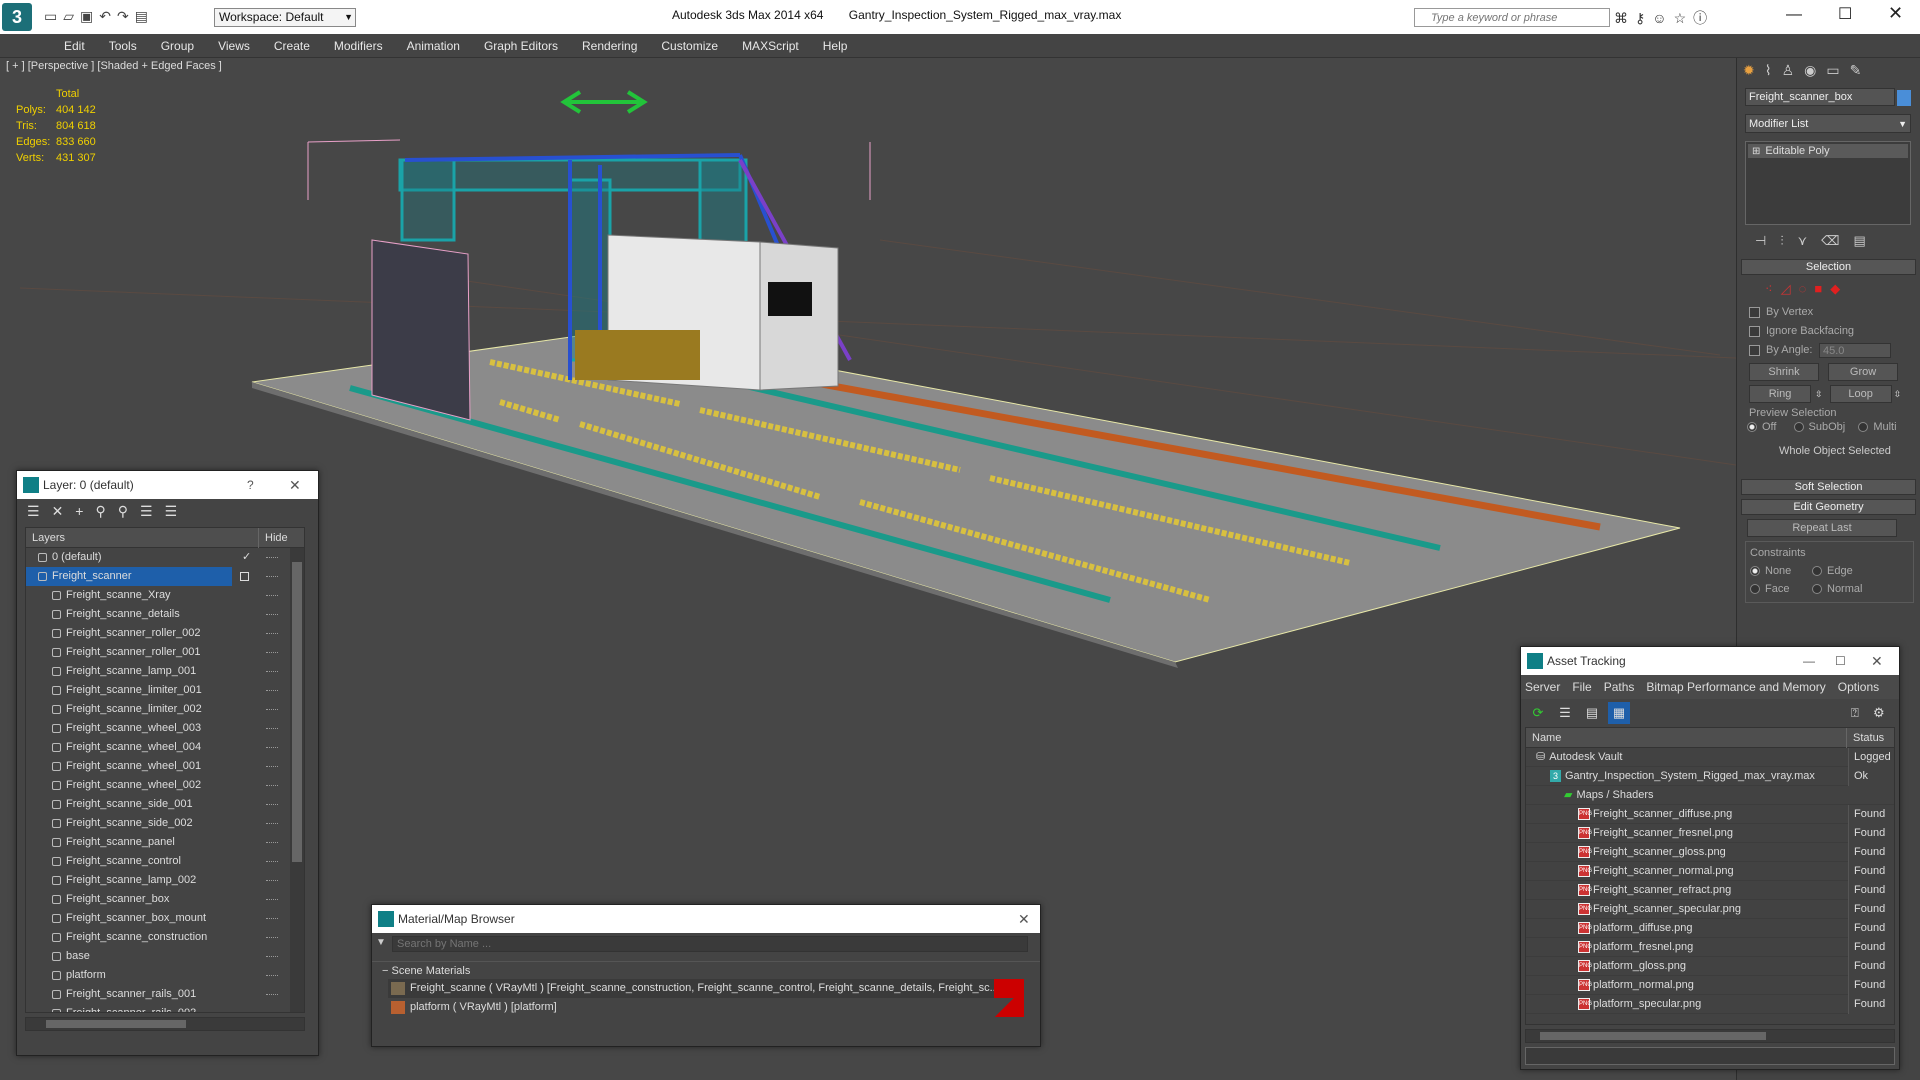 The width and height of the screenshot is (1920, 1080). I want to click on column-status: Status, so click(1865, 738).